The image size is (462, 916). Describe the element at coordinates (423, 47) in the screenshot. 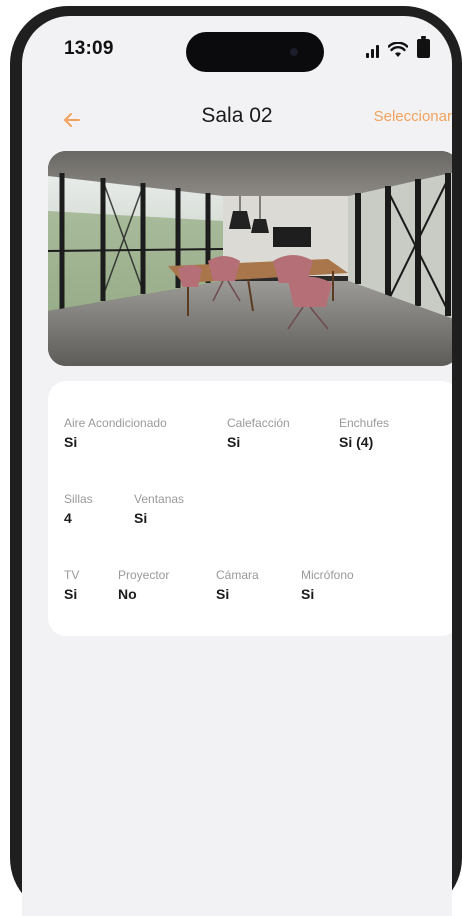

I see `battery-icon` at that location.